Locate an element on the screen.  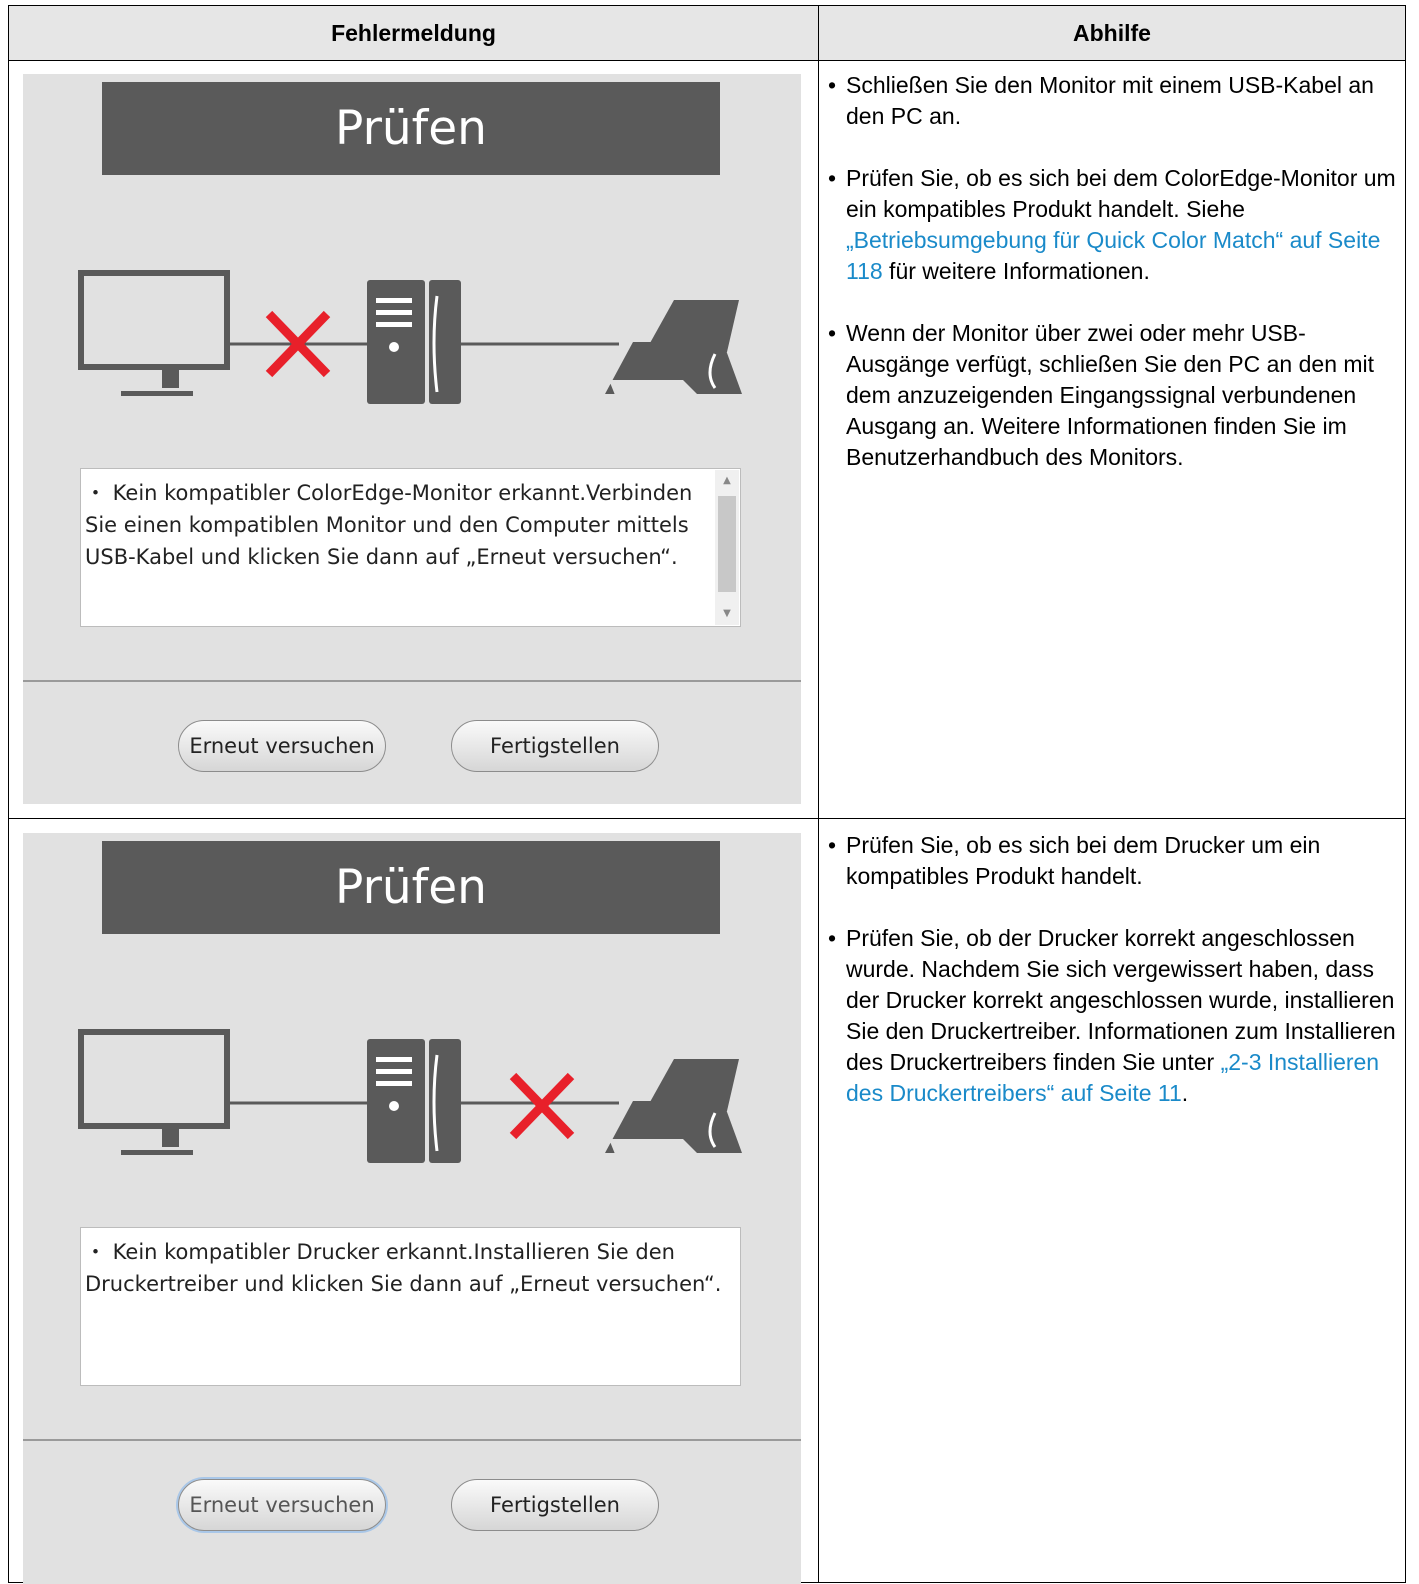
scroll-thumb is located at coordinates (727, 544).